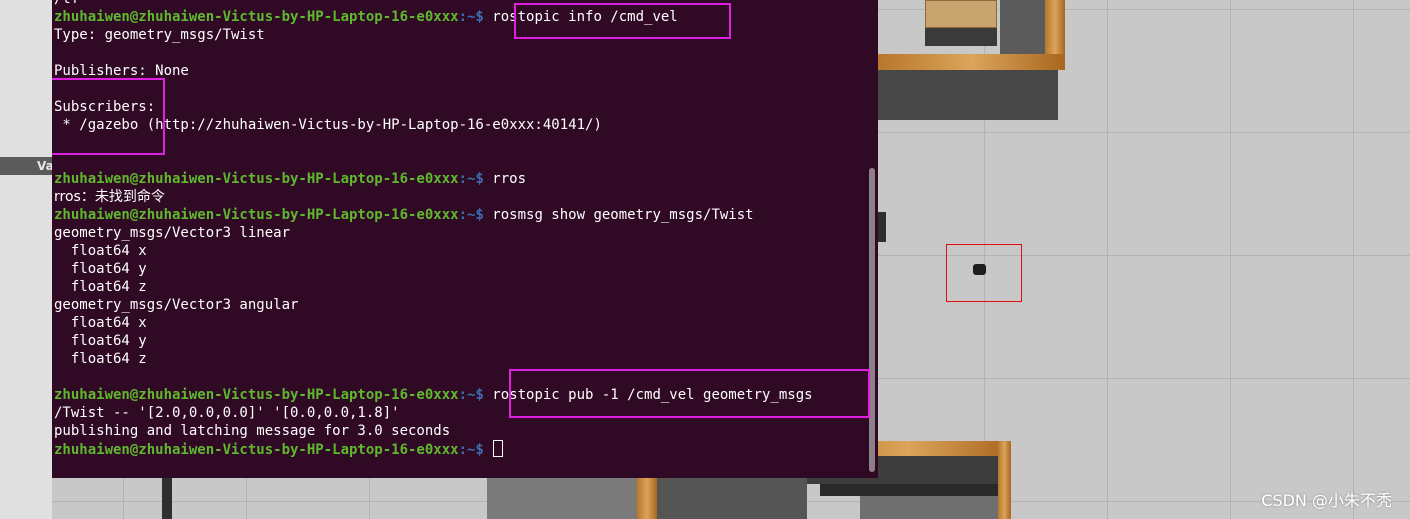  I want to click on terminal-line: Type: geometry_msgs/Twist, so click(159, 35).